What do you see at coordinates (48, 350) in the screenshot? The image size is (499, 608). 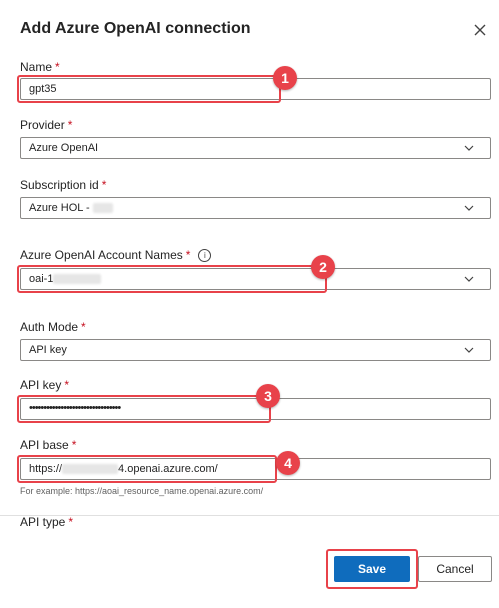 I see `auth-mode-value: API key` at bounding box center [48, 350].